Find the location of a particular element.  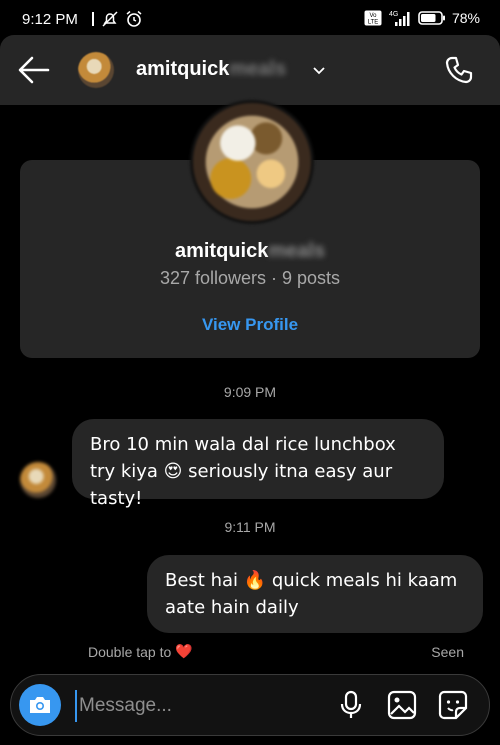

gallery-button is located at coordinates (402, 707).